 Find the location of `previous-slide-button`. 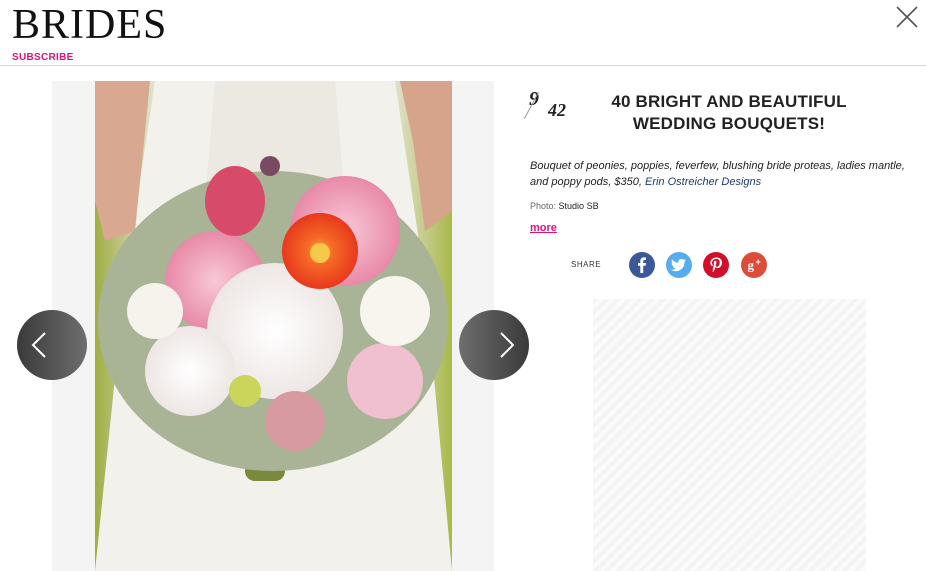

previous-slide-button is located at coordinates (52, 345).